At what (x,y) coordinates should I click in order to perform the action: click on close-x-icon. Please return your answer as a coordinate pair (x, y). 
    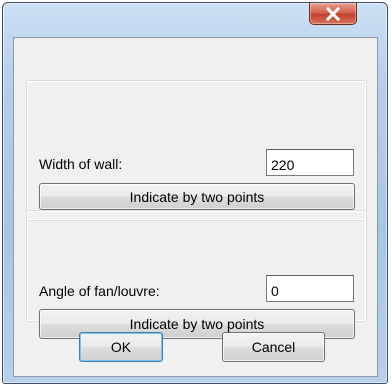
    Looking at the image, I should click on (333, 13).